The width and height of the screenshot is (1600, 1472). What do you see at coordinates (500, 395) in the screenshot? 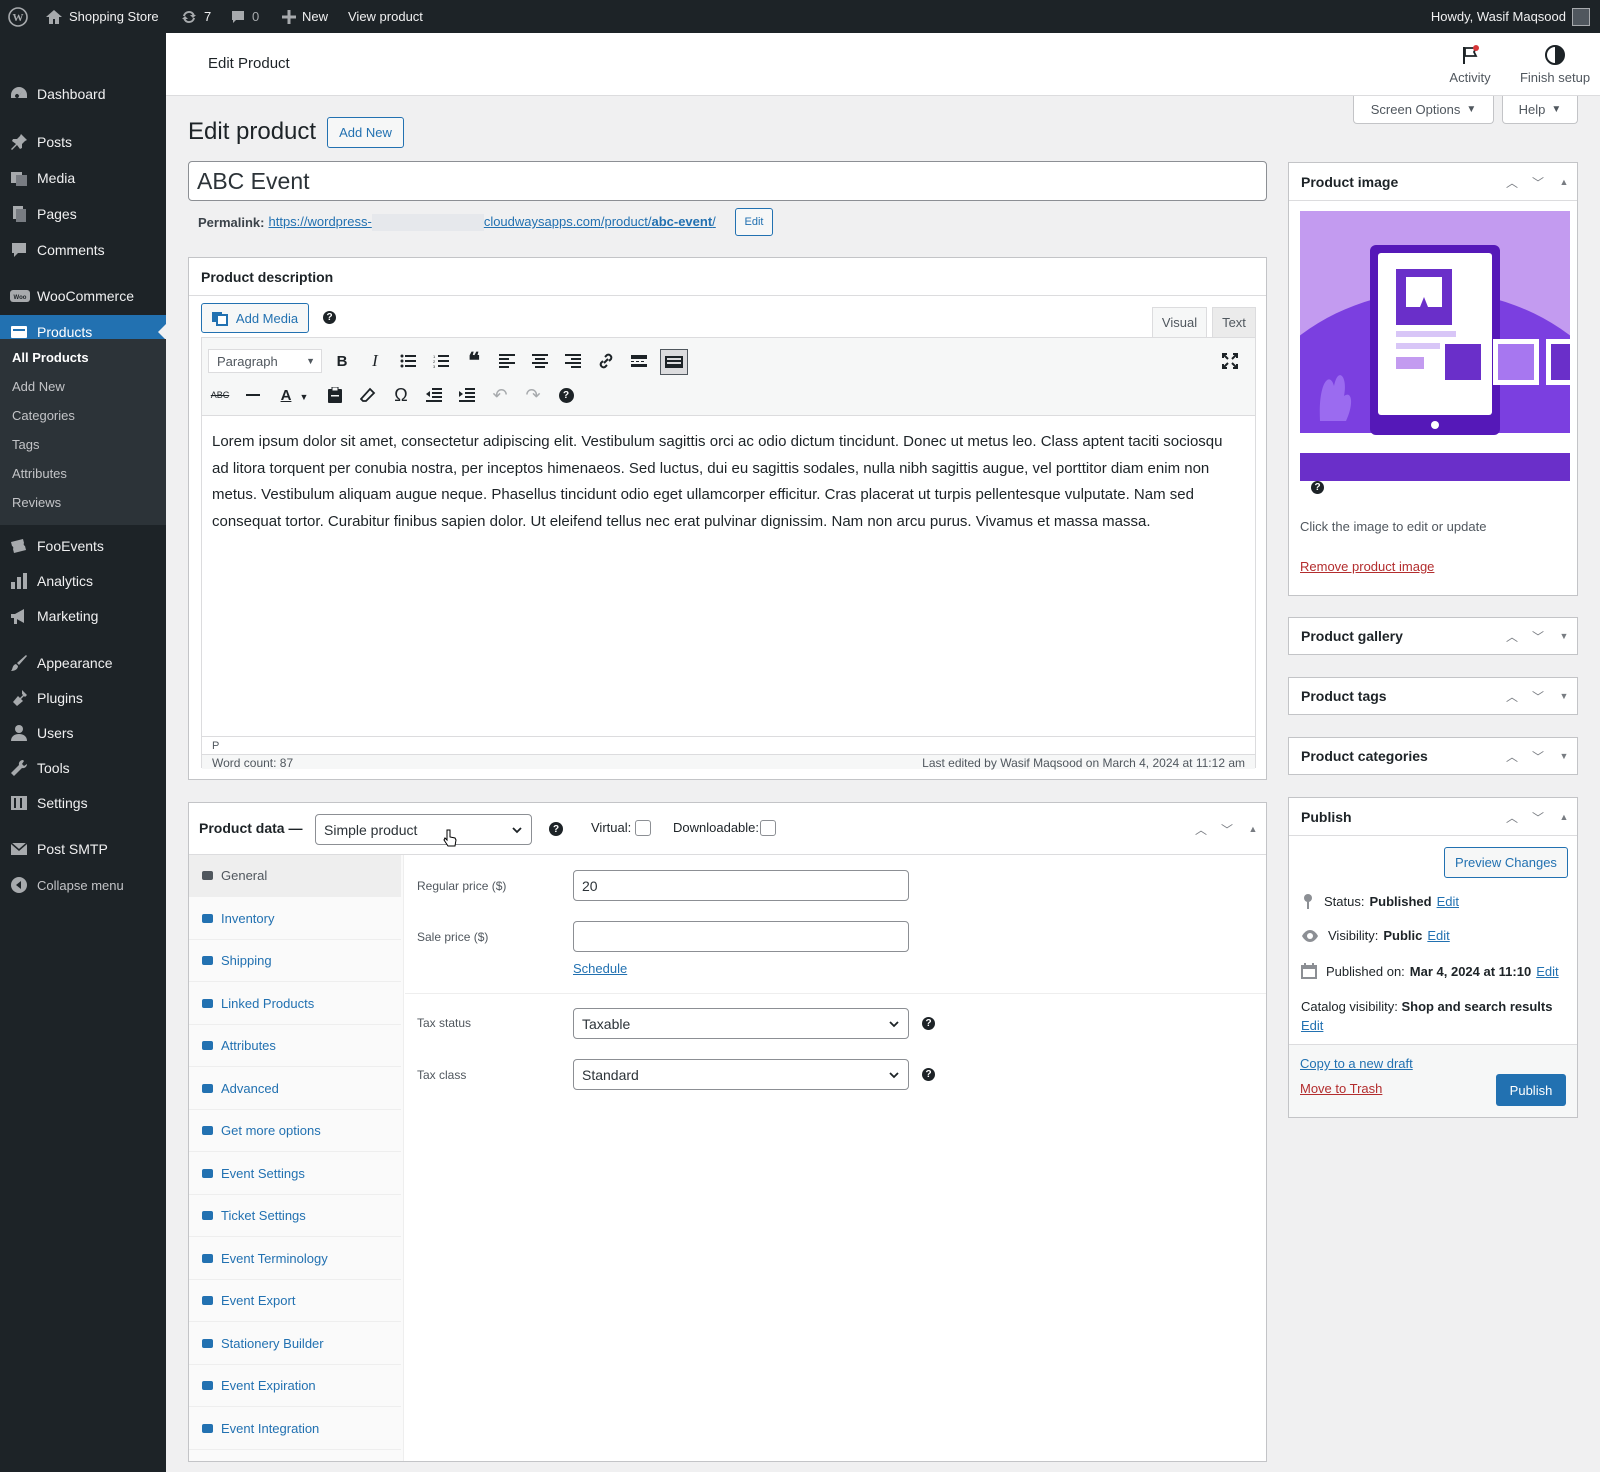
I see `undo-button: ↶` at bounding box center [500, 395].